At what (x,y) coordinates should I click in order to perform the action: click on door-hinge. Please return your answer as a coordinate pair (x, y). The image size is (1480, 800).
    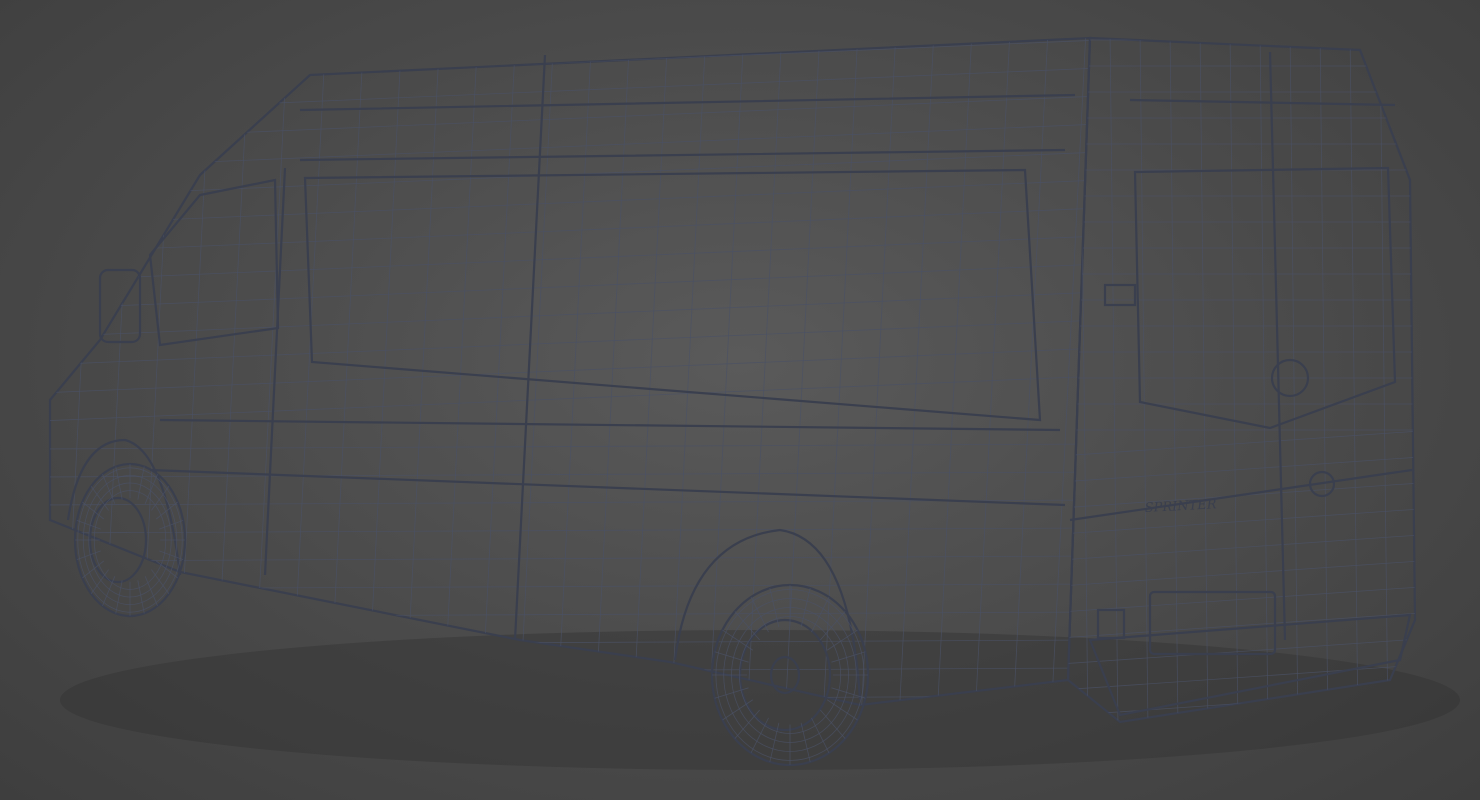
    Looking at the image, I should click on (1120, 295).